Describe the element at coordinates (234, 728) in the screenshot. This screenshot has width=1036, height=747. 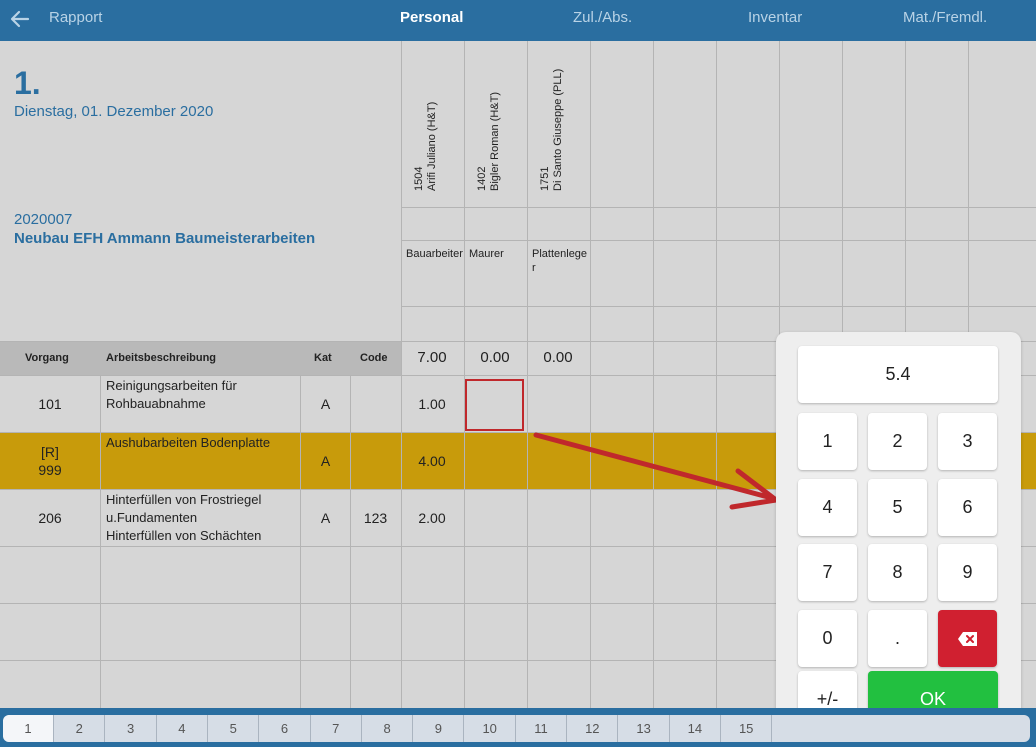
I see `page-5: 5` at that location.